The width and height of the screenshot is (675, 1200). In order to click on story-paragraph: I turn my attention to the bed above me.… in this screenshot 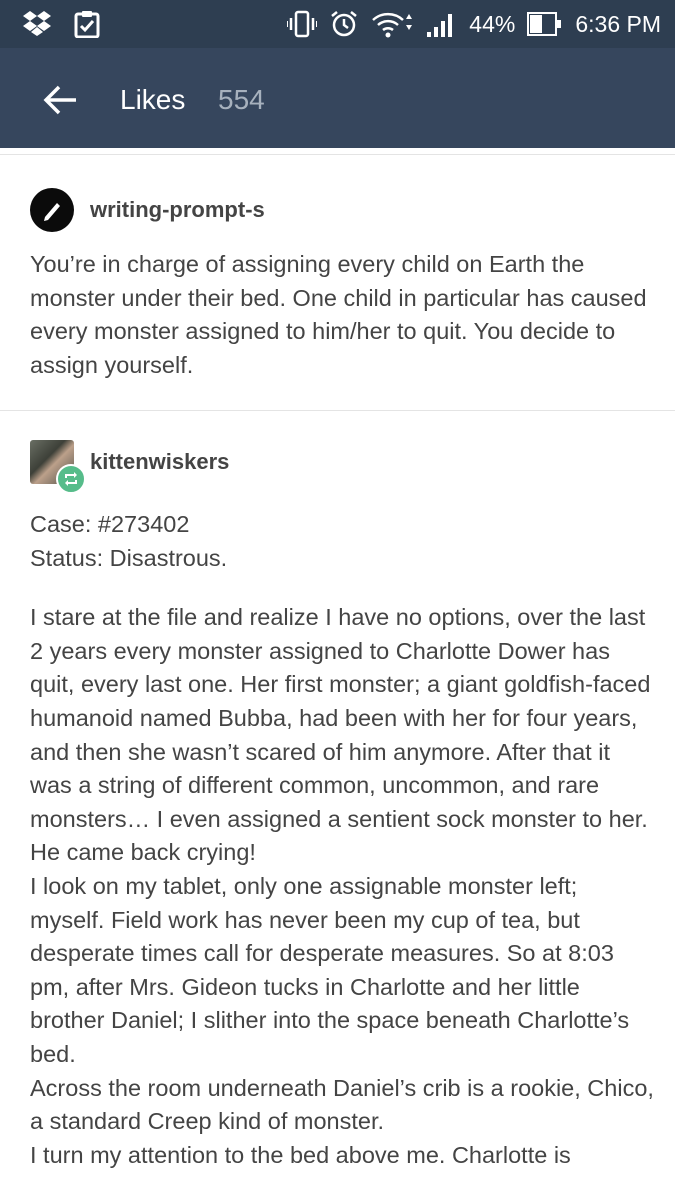, I will do `click(300, 1154)`.